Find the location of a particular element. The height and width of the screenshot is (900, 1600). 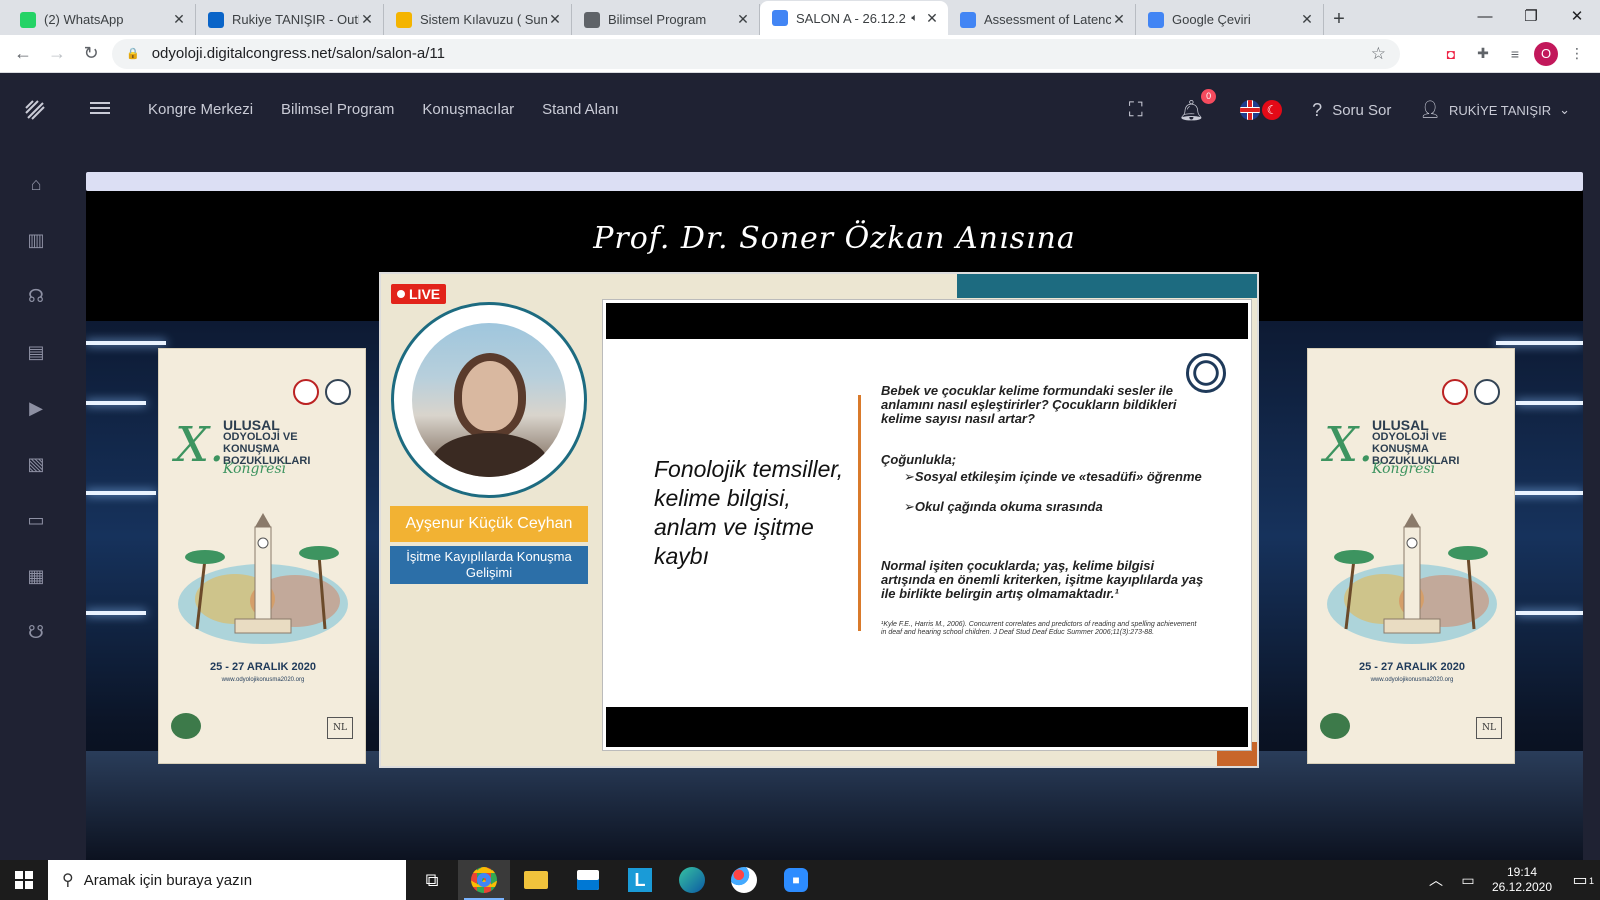

tab-title: Sistem Kılavuzu ( Sunu is located at coordinates (483, 19).